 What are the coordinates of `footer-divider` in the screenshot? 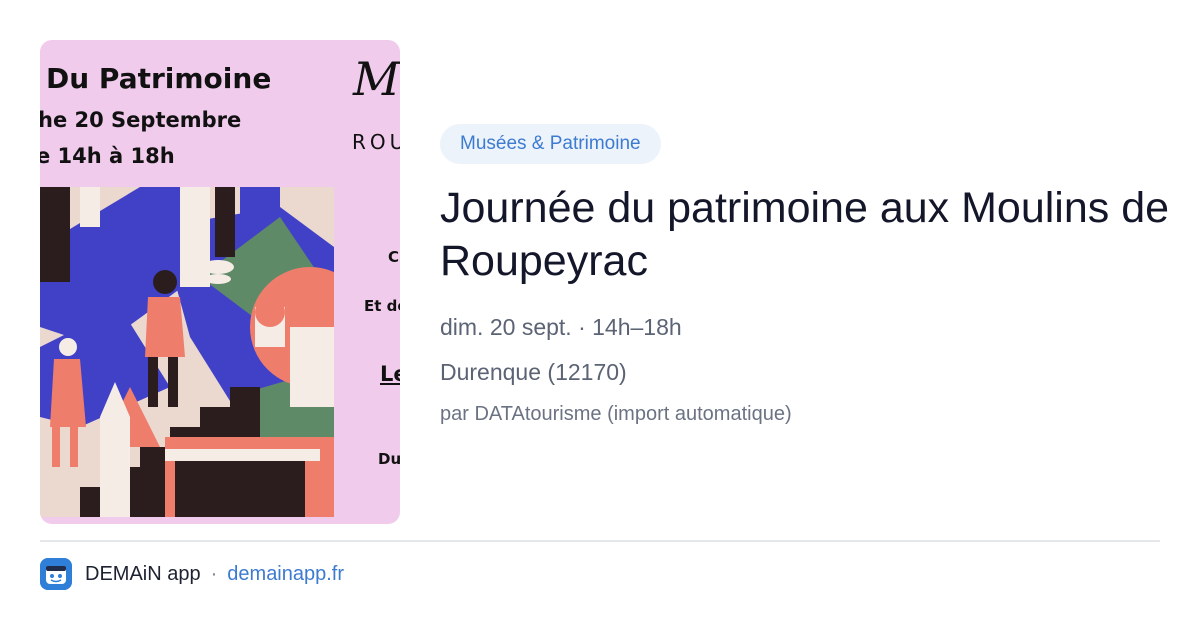 It's located at (600, 541).